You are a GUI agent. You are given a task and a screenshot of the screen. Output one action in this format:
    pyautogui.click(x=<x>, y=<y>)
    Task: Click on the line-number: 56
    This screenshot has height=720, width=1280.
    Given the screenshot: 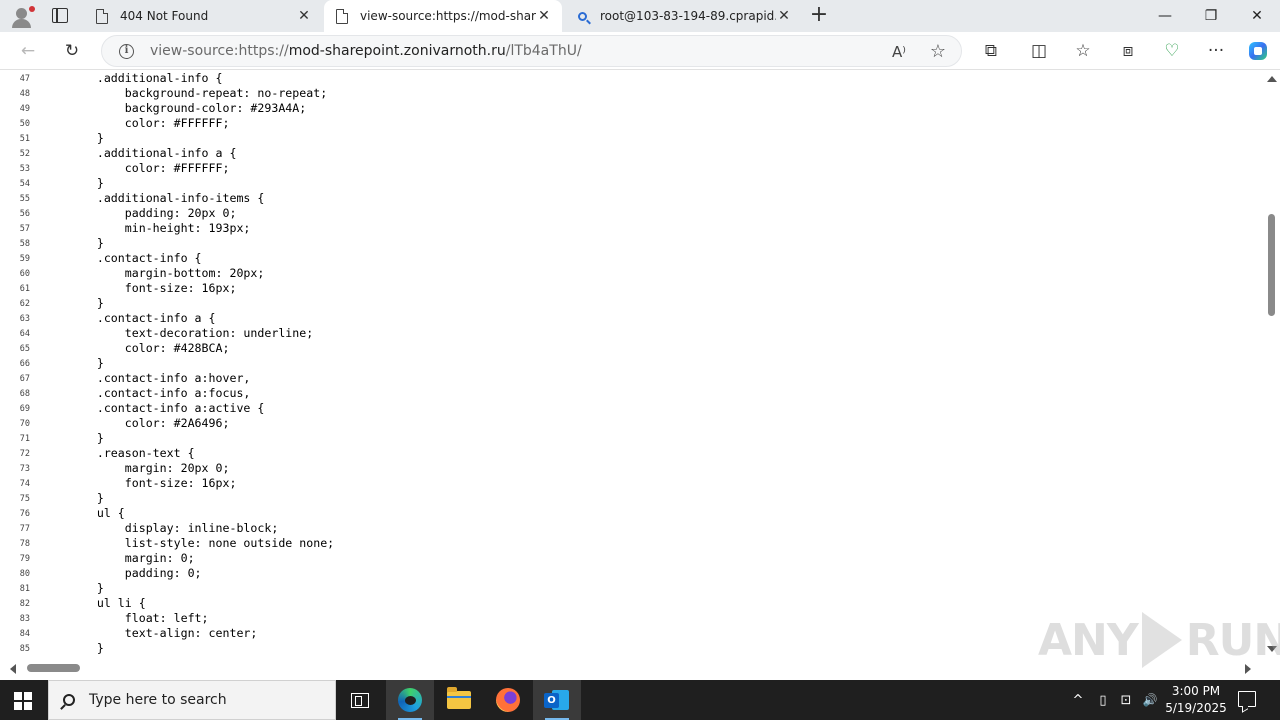 What is the action you would take?
    pyautogui.click(x=24, y=214)
    